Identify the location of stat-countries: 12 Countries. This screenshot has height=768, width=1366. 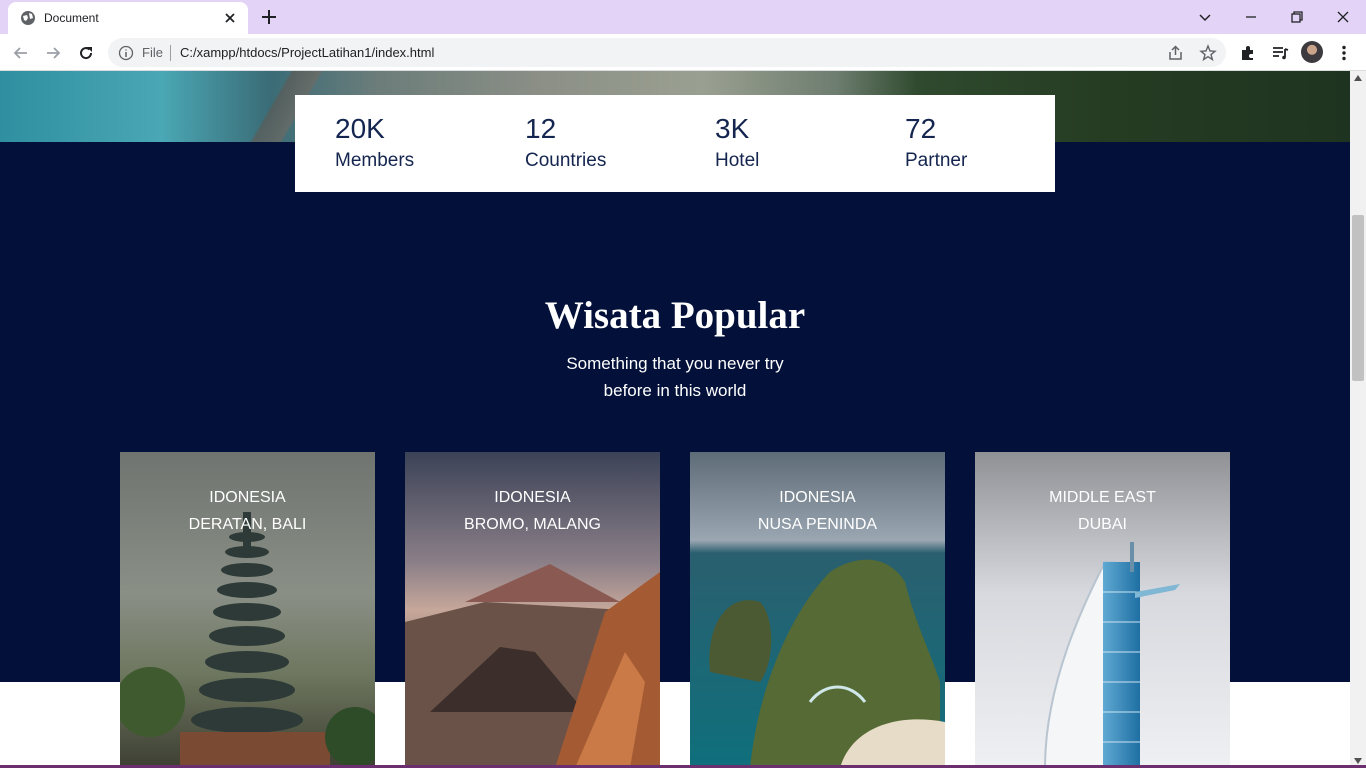
(565, 144).